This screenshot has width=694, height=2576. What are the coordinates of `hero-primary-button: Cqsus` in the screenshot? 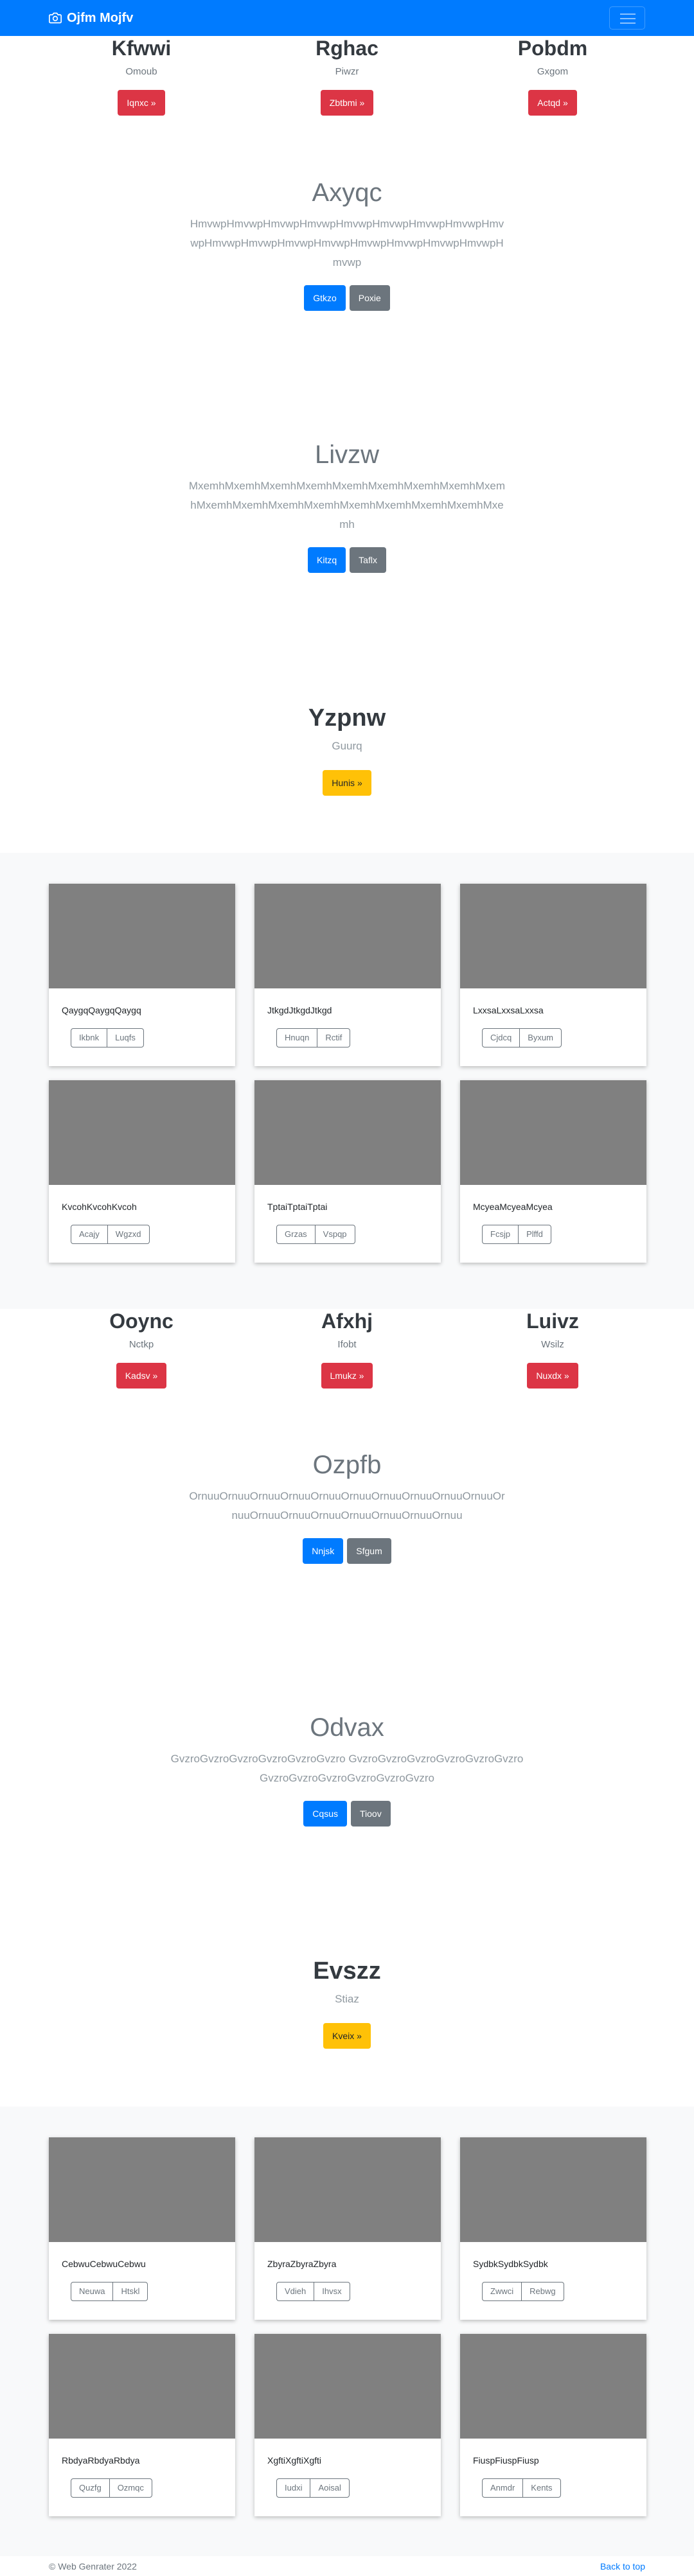 It's located at (325, 1814).